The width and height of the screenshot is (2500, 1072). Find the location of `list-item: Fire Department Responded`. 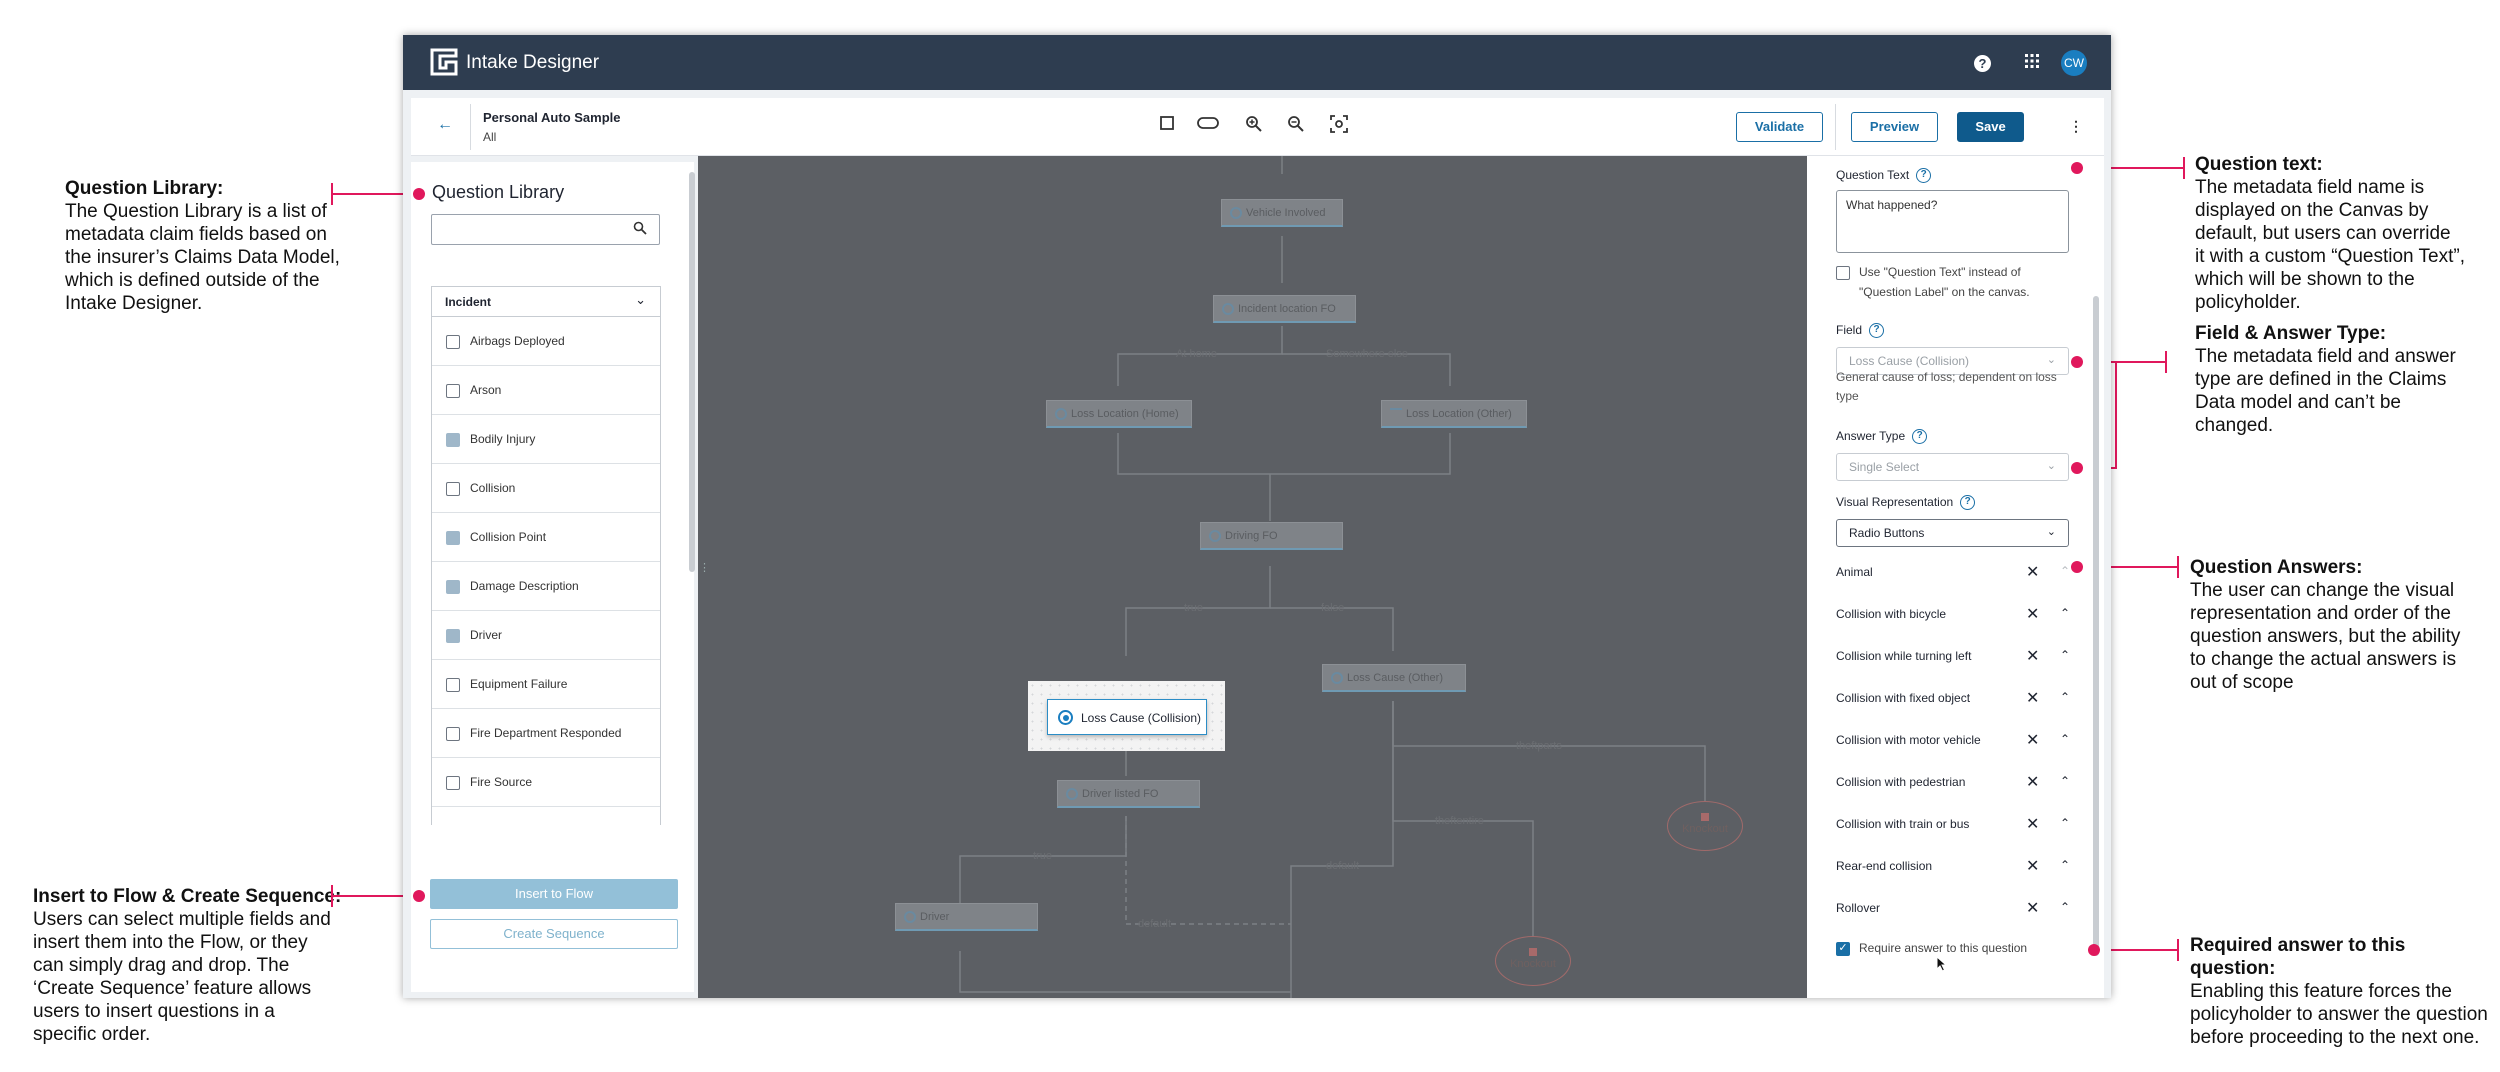

list-item: Fire Department Responded is located at coordinates (546, 733).